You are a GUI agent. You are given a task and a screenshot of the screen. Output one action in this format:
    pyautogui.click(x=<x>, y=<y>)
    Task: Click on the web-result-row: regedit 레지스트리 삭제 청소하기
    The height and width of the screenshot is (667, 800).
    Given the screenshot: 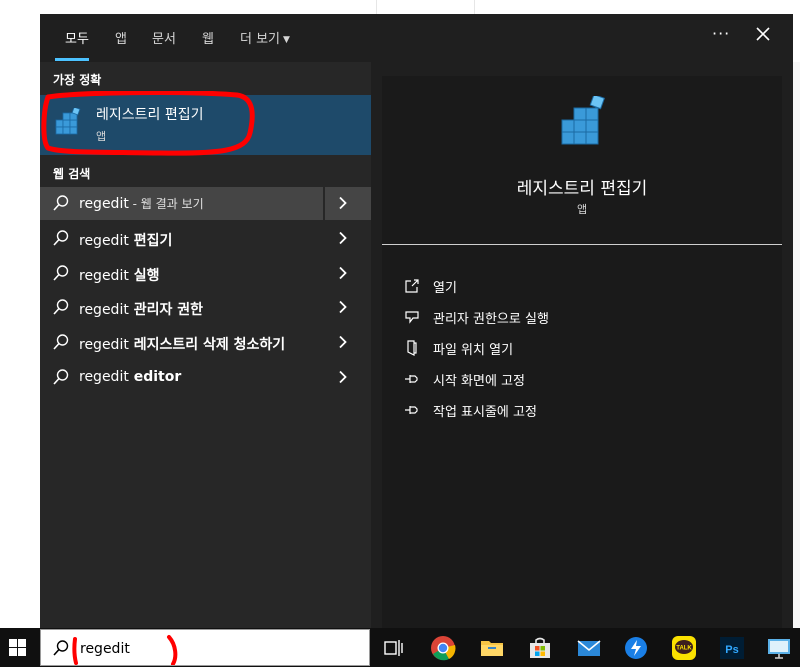 What is the action you would take?
    pyautogui.click(x=205, y=342)
    